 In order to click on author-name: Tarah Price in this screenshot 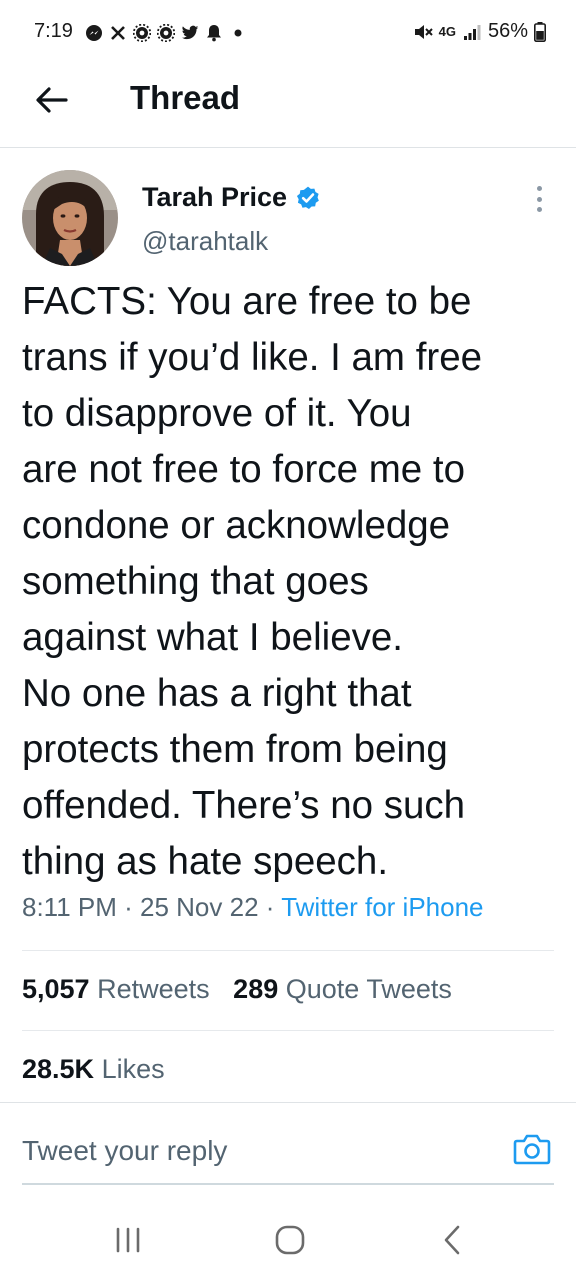, I will do `click(231, 197)`.